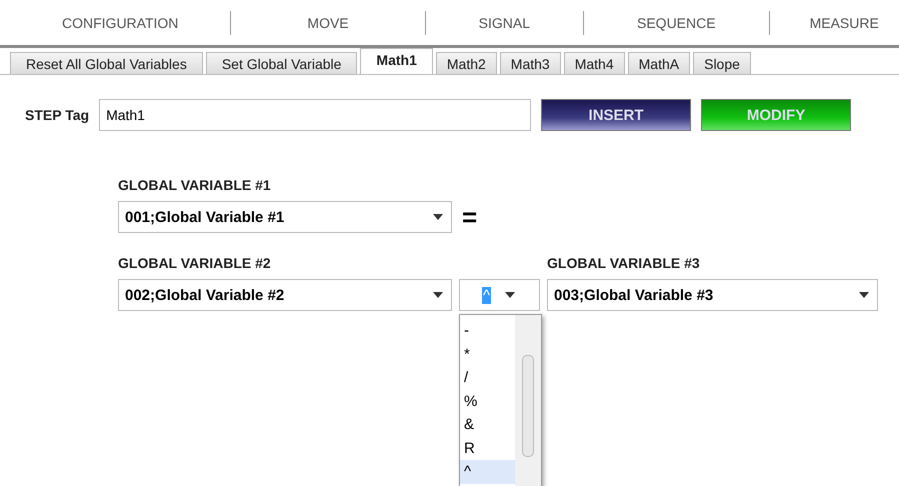  Describe the element at coordinates (195, 185) in the screenshot. I see `field-label: GLOBAL VARIABLE #1` at that location.